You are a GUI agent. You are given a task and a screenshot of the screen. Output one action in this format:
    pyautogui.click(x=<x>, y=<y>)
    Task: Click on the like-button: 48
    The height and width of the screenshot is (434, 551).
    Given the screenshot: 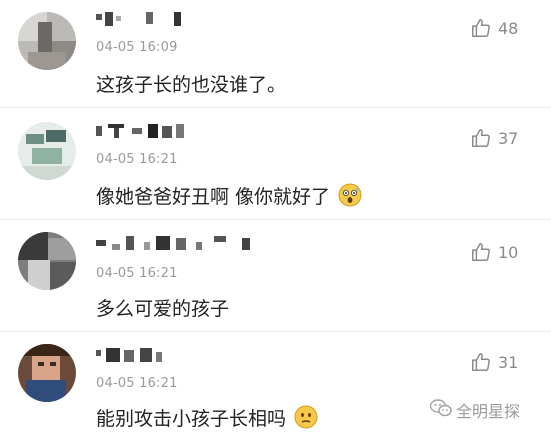 What is the action you would take?
    pyautogui.click(x=505, y=28)
    